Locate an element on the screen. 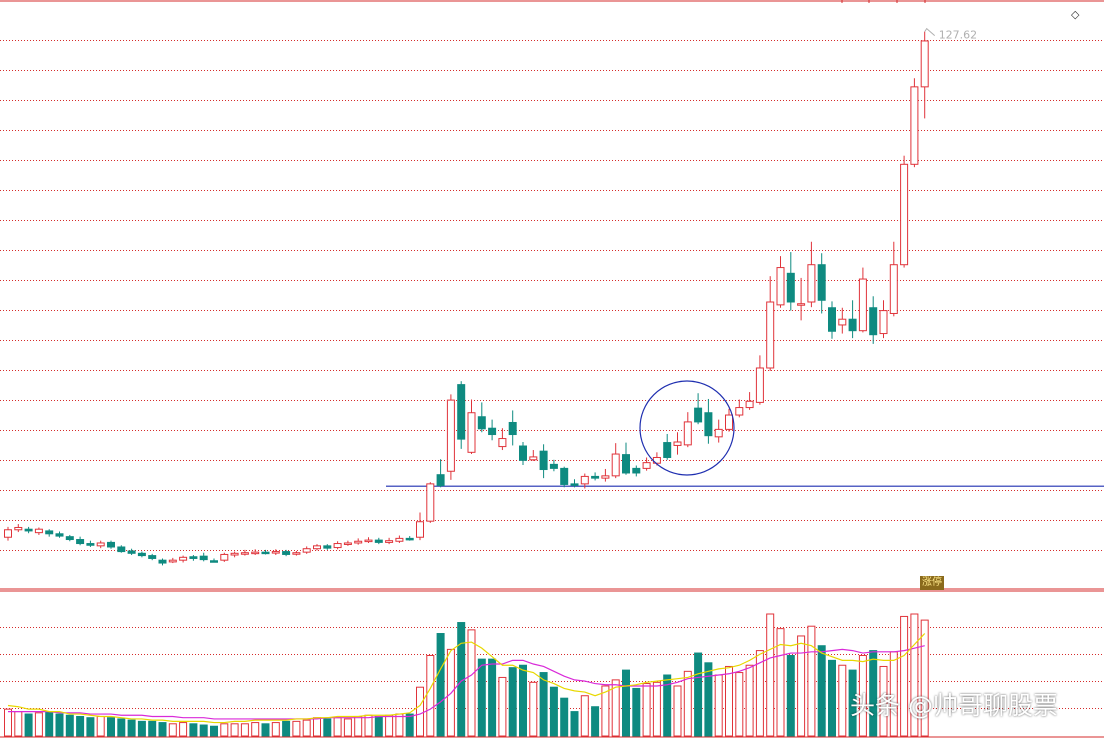 The image size is (1104, 738). volume-bars is located at coordinates (466, 675).